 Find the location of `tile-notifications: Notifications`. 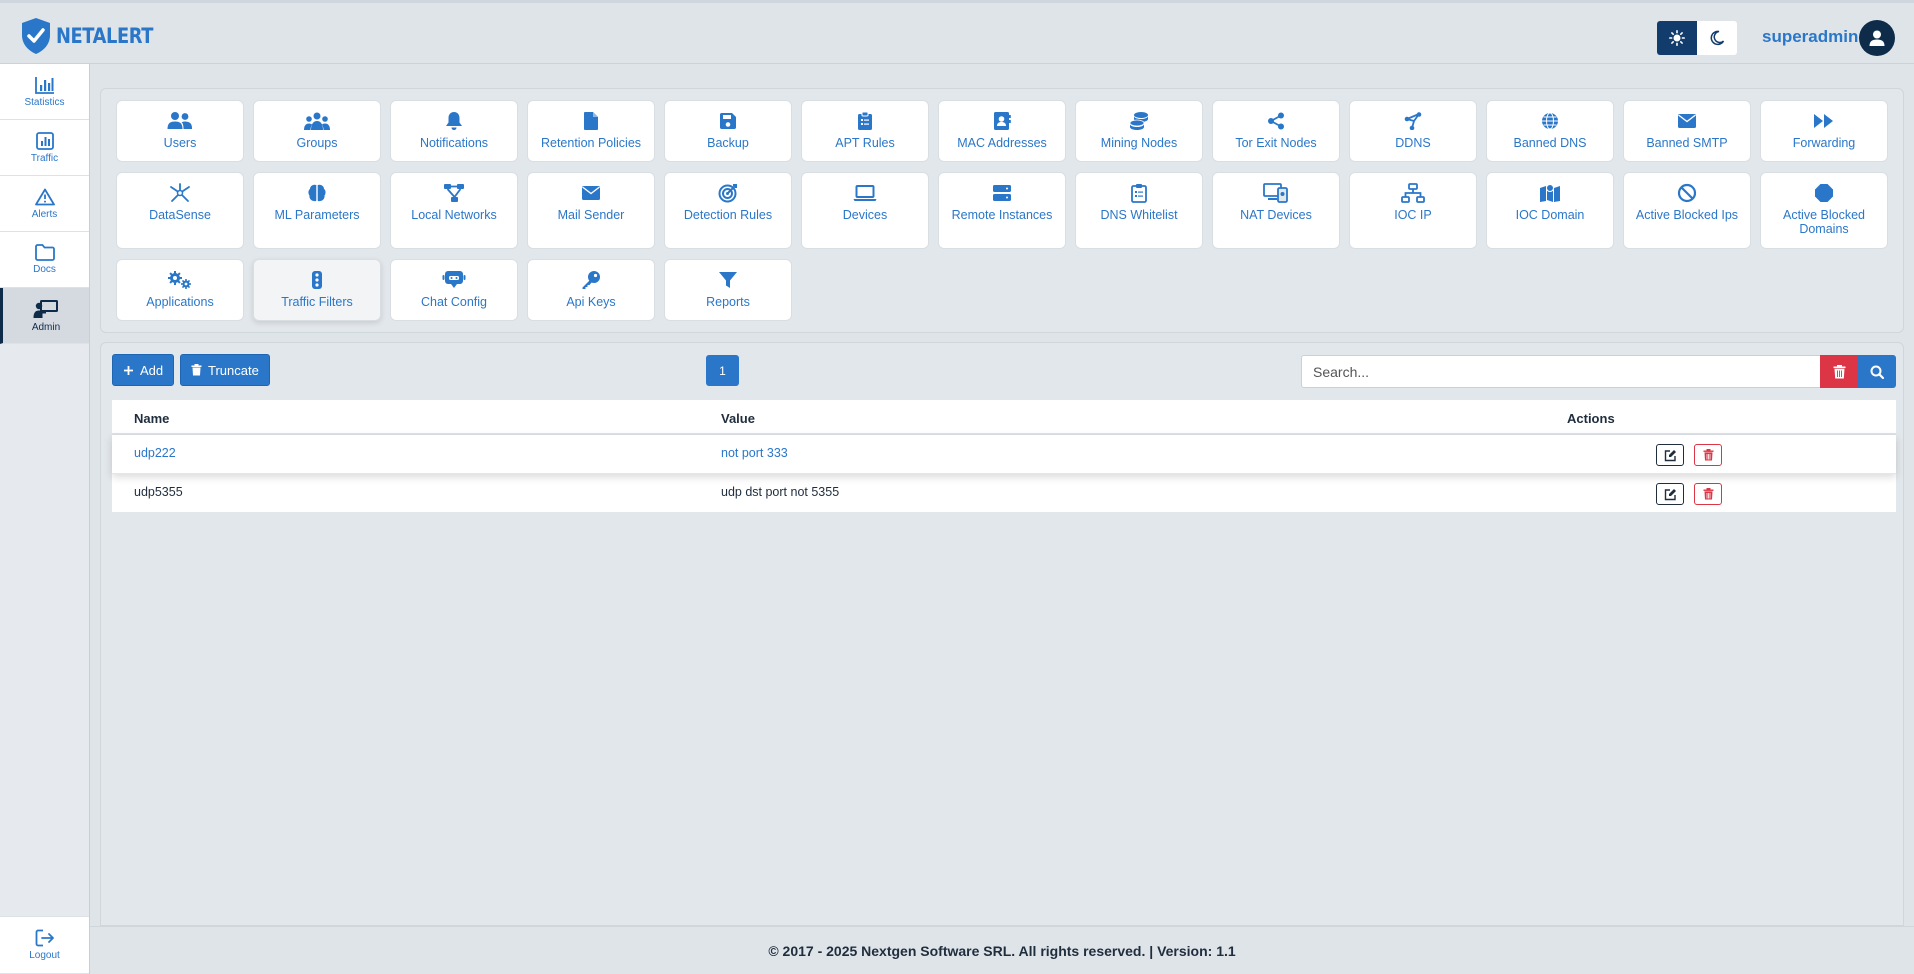

tile-notifications: Notifications is located at coordinates (454, 131).